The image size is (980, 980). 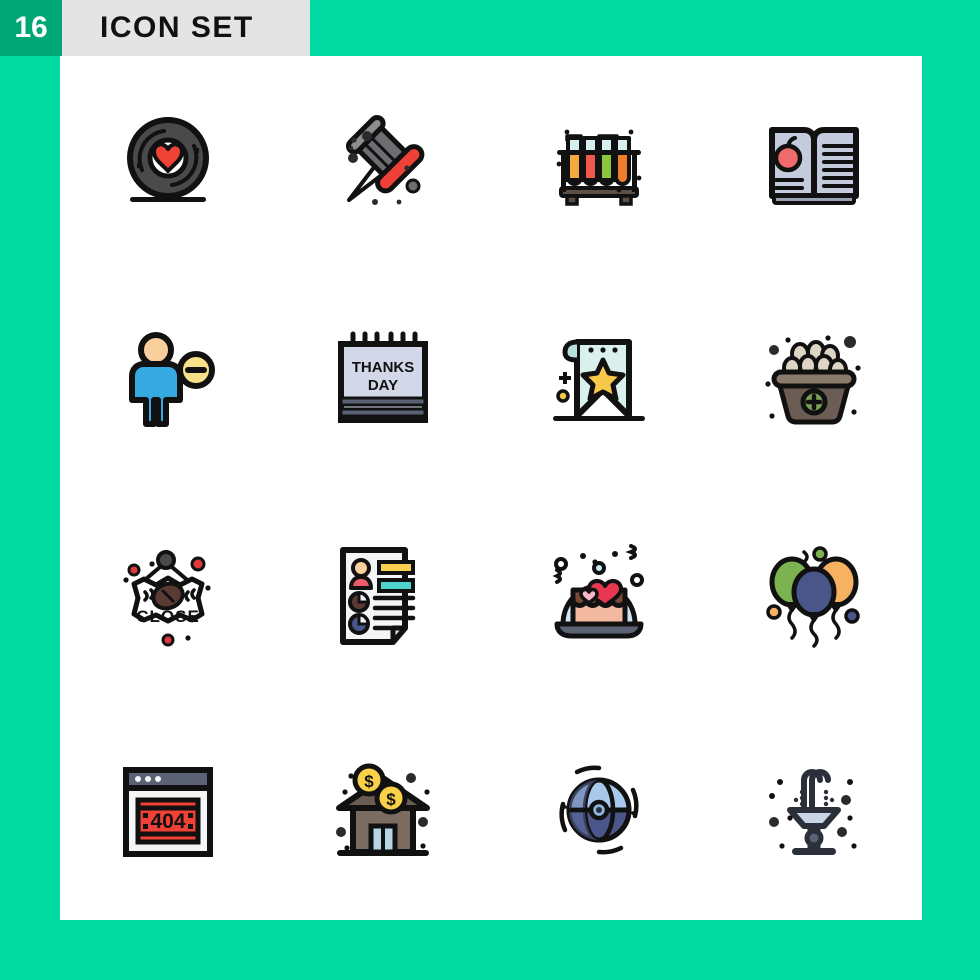 I want to click on icon-cell-browser-404-error: 404, so click(x=168, y=812).